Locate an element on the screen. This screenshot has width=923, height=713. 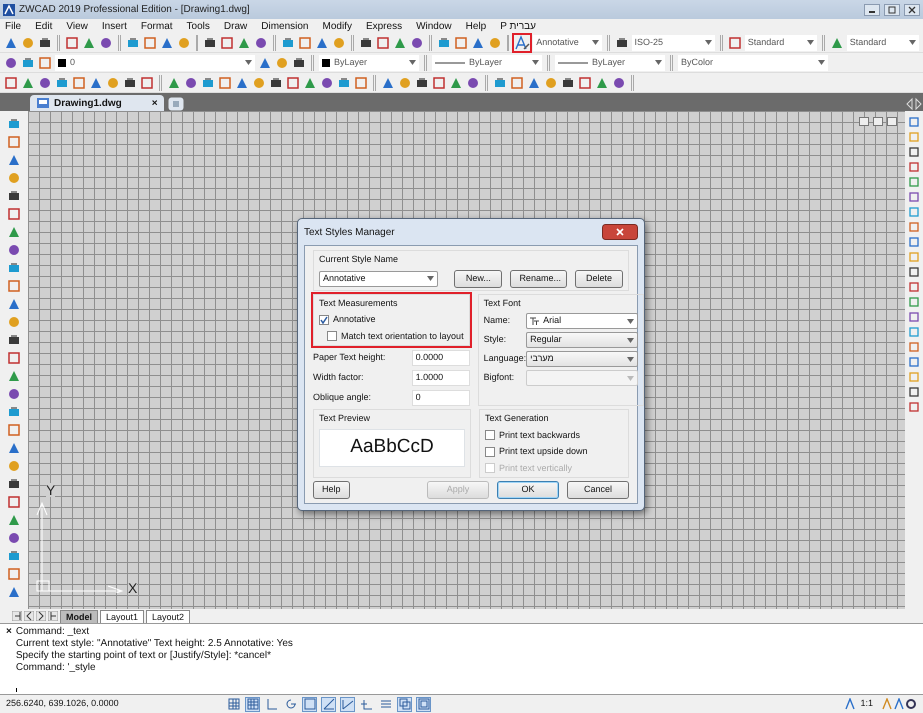
tab-close-button: × is located at coordinates (155, 103).